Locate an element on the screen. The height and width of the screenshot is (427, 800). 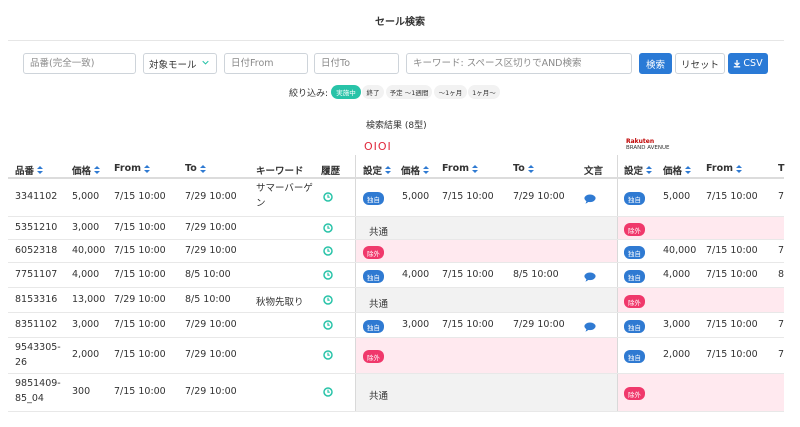
part-number: 3341102 is located at coordinates (36, 196).